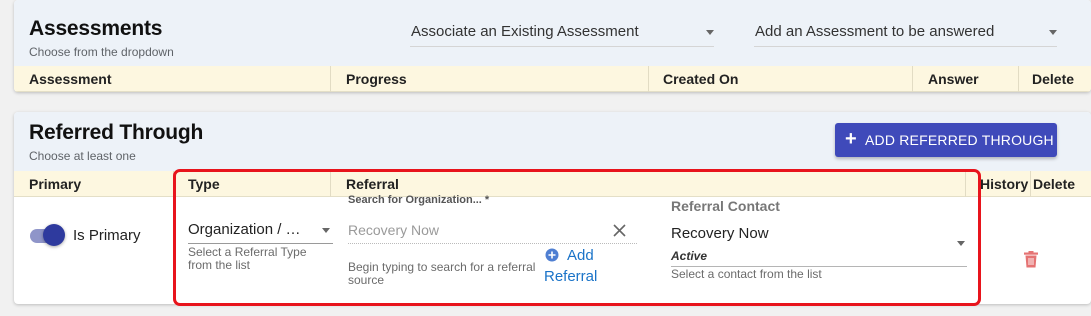 The width and height of the screenshot is (1091, 316). Describe the element at coordinates (525, 31) in the screenshot. I see `associate-assessment-value: Associate an Existing Assessment` at that location.